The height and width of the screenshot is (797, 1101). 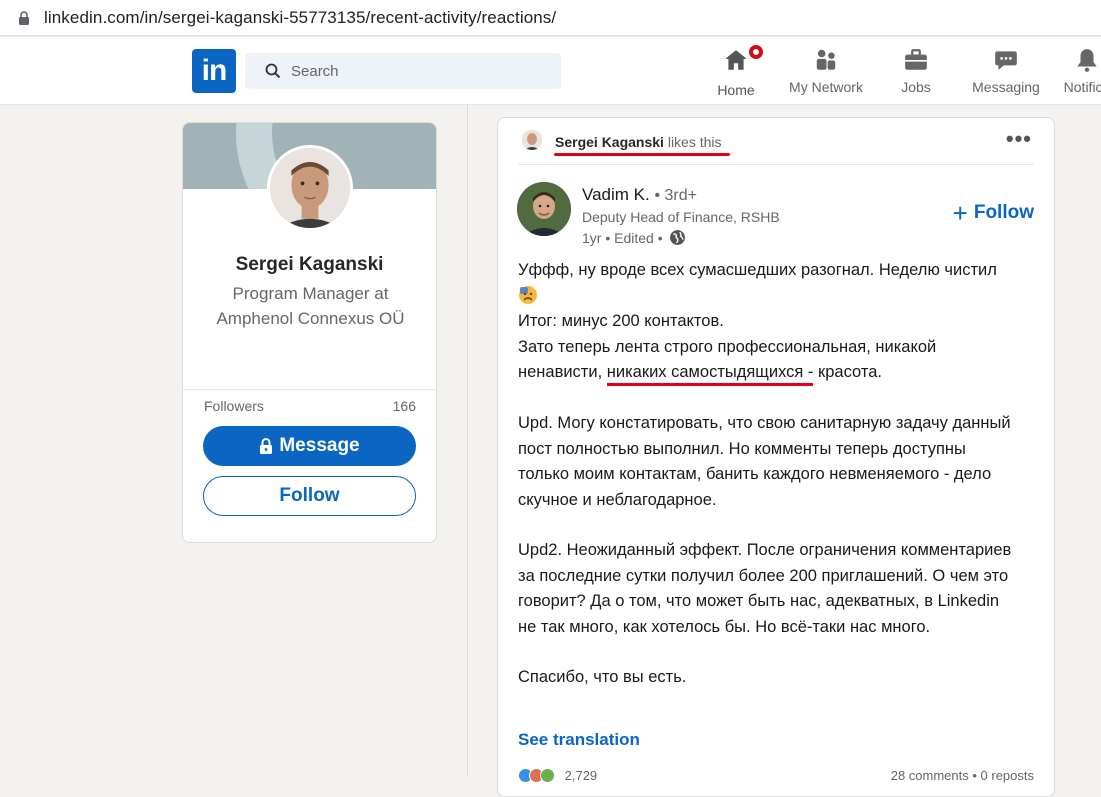 I want to click on plus-icon: +, so click(x=960, y=213).